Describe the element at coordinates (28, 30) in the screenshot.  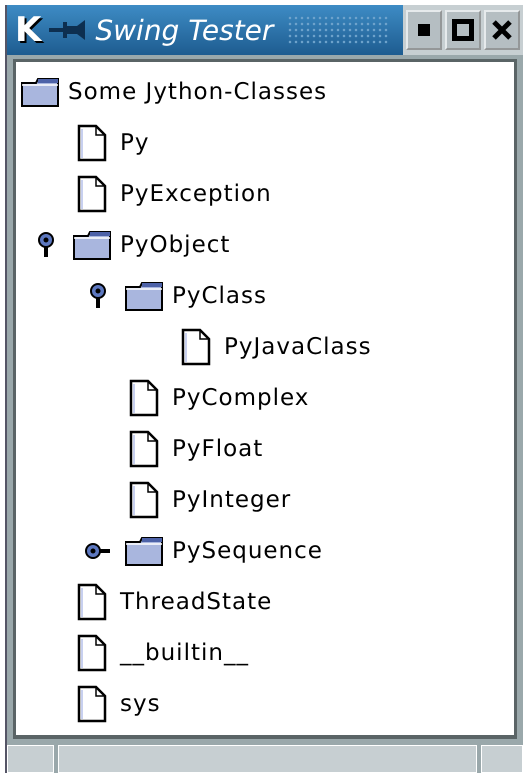
I see `app-logo: K` at that location.